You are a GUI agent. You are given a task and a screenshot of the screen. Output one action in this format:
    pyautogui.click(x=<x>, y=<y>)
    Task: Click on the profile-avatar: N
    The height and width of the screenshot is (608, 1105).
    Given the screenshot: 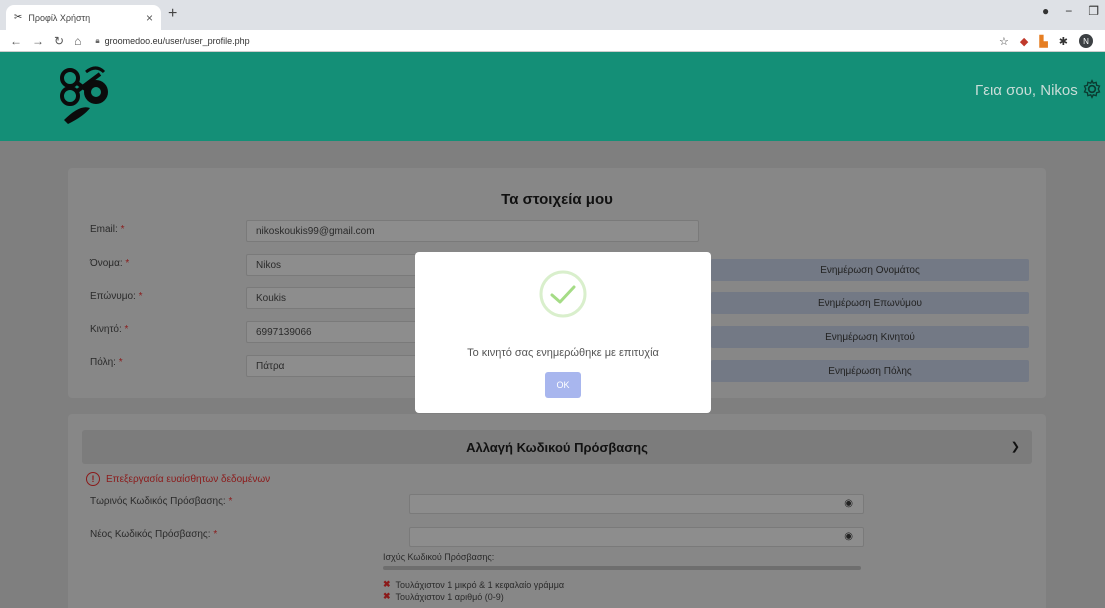 What is the action you would take?
    pyautogui.click(x=1086, y=41)
    